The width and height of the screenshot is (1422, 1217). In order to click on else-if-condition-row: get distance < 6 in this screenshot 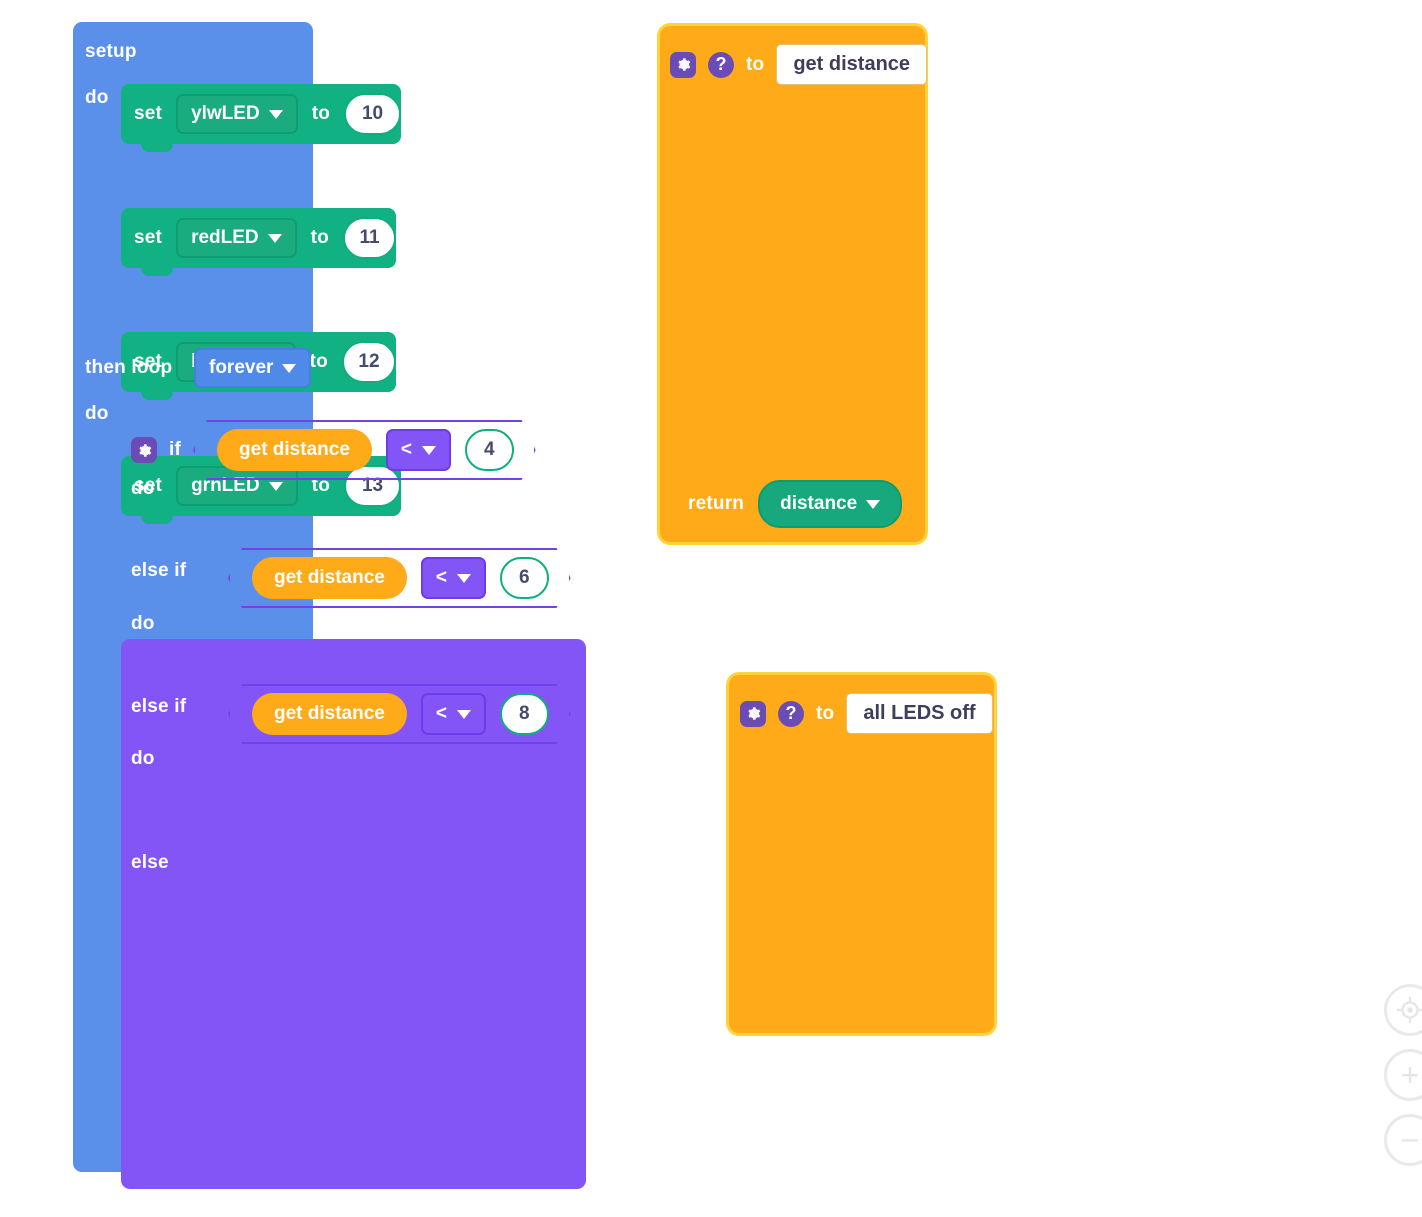, I will do `click(399, 578)`.